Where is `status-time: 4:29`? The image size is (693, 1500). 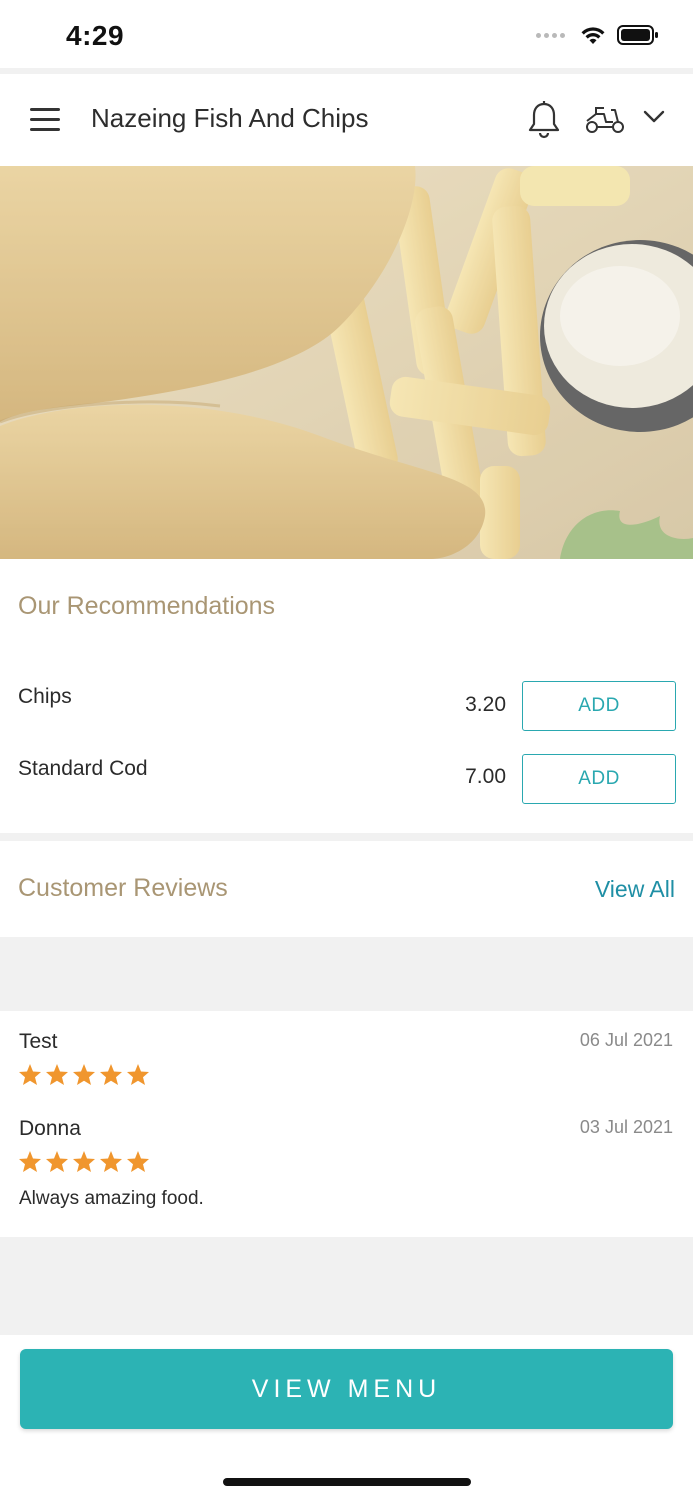
status-time: 4:29 is located at coordinates (95, 35).